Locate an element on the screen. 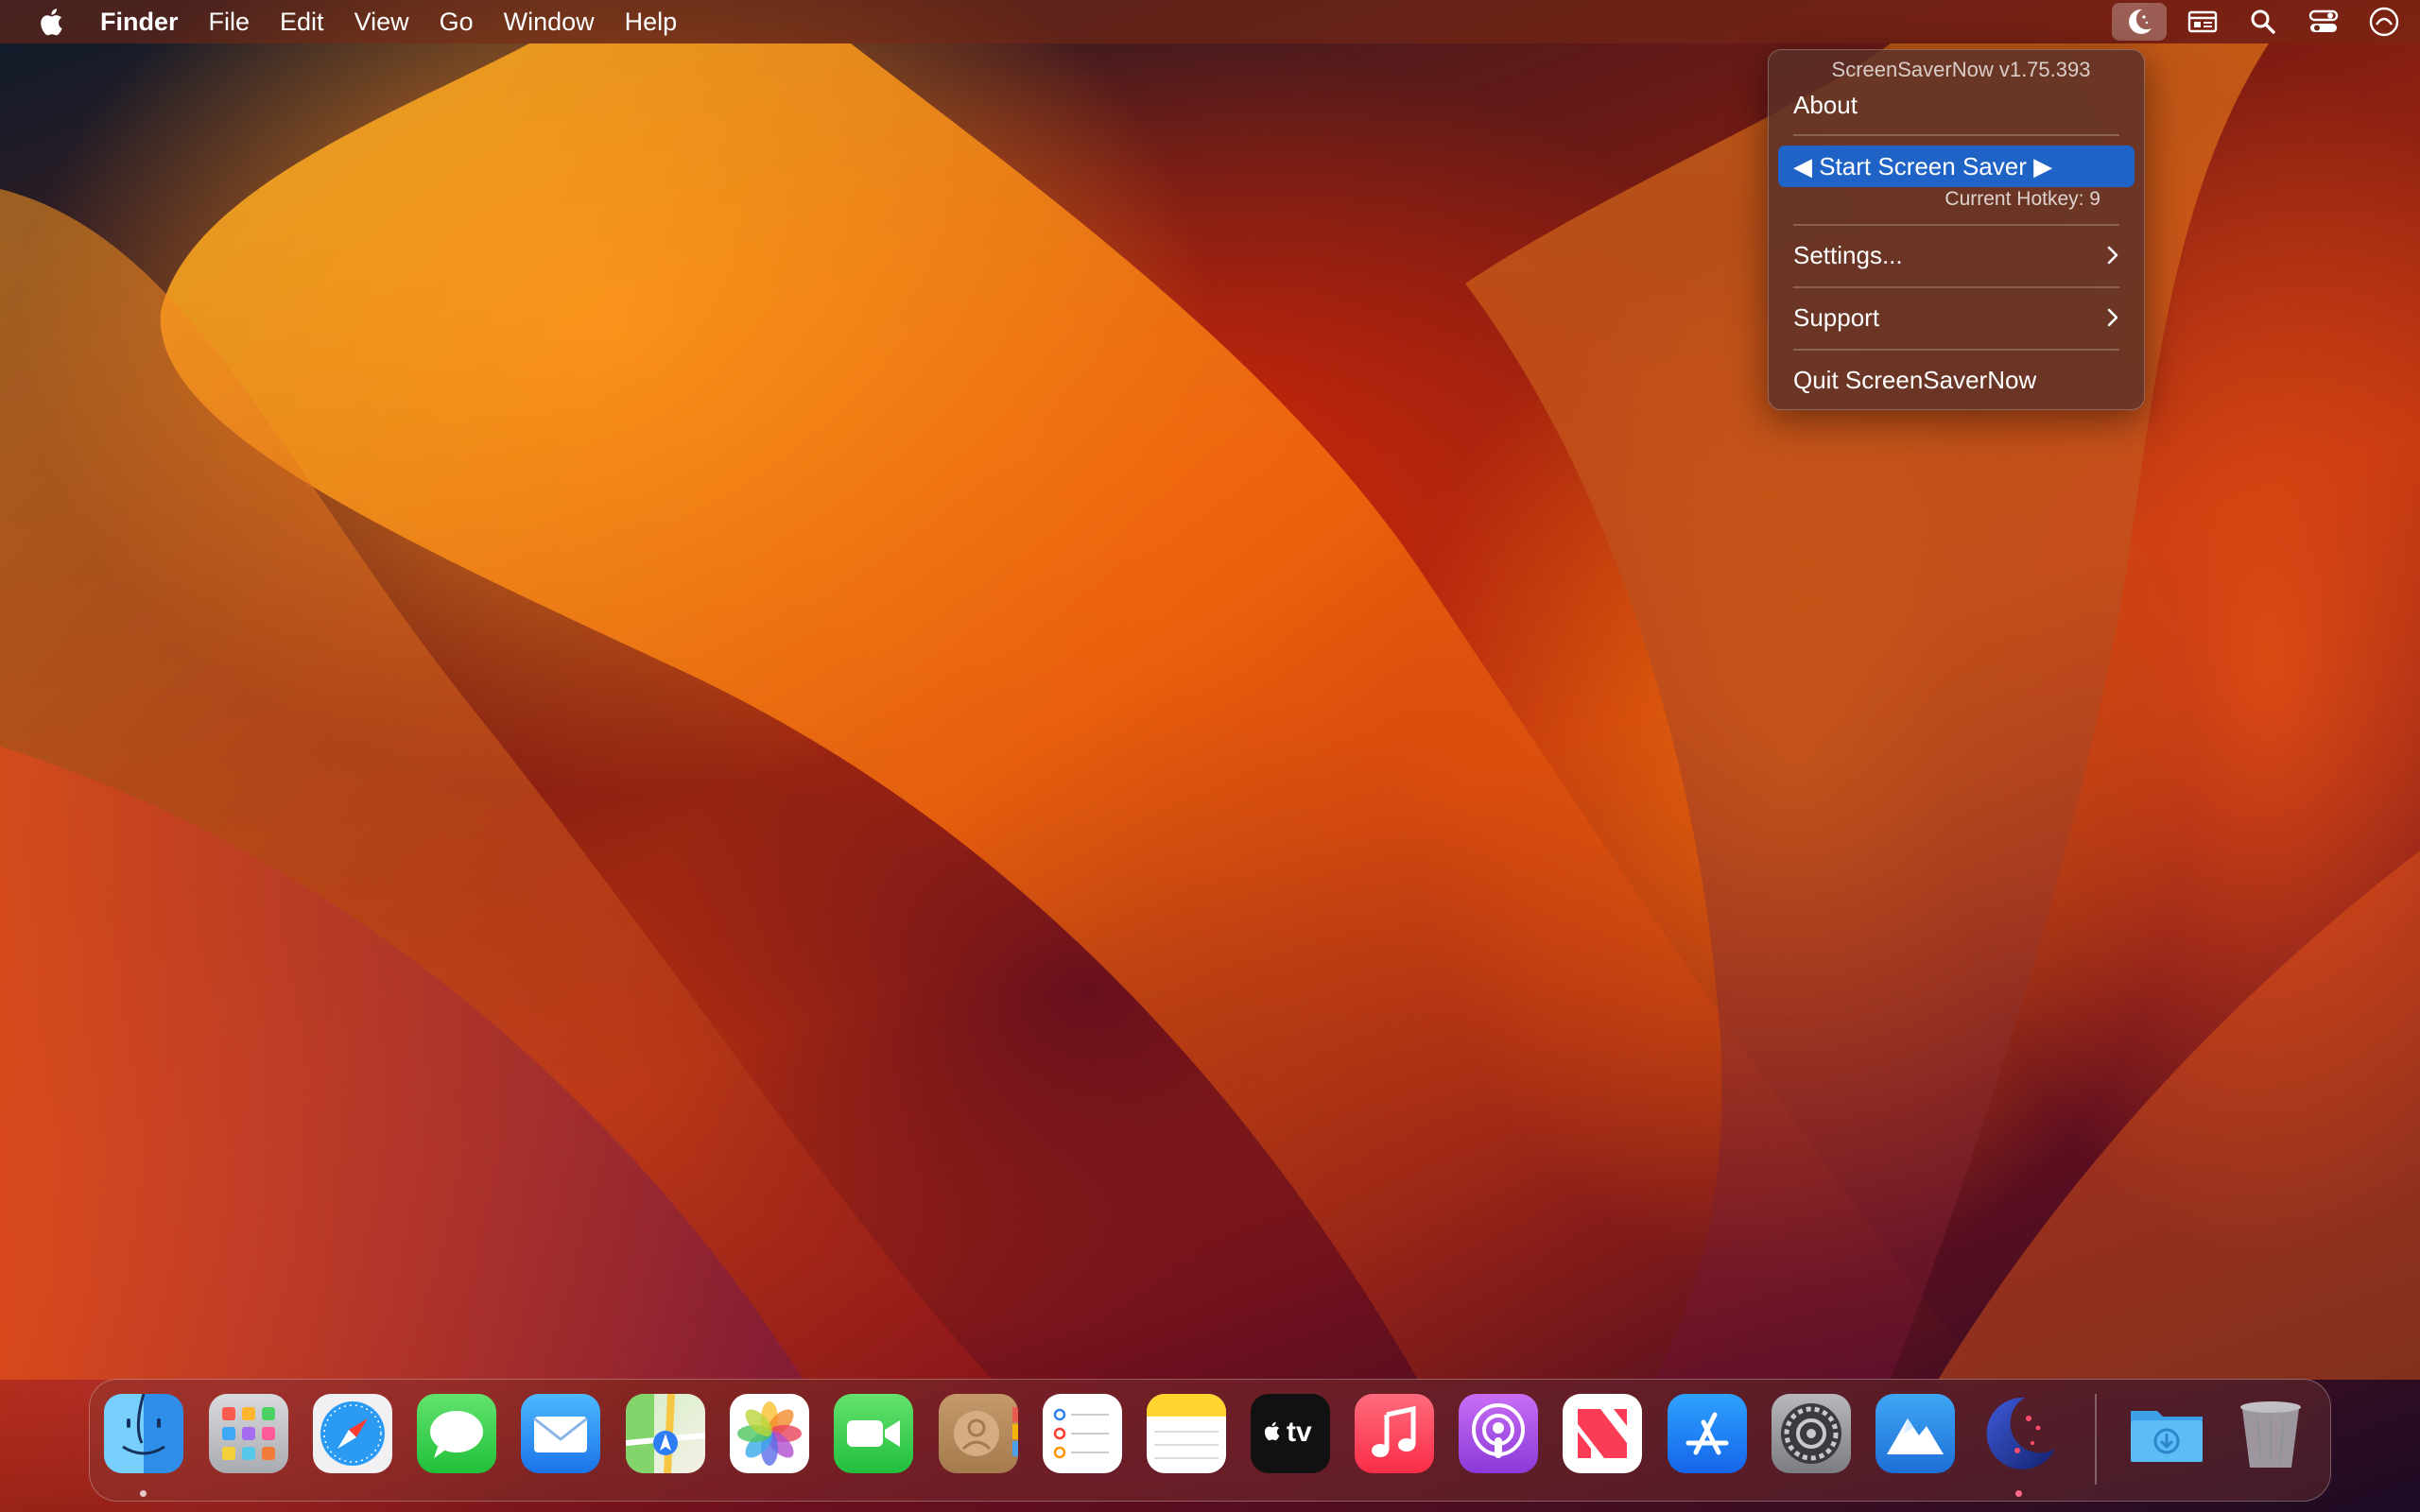 This screenshot has height=1512, width=2420. tv-label: tv is located at coordinates (1299, 1432).